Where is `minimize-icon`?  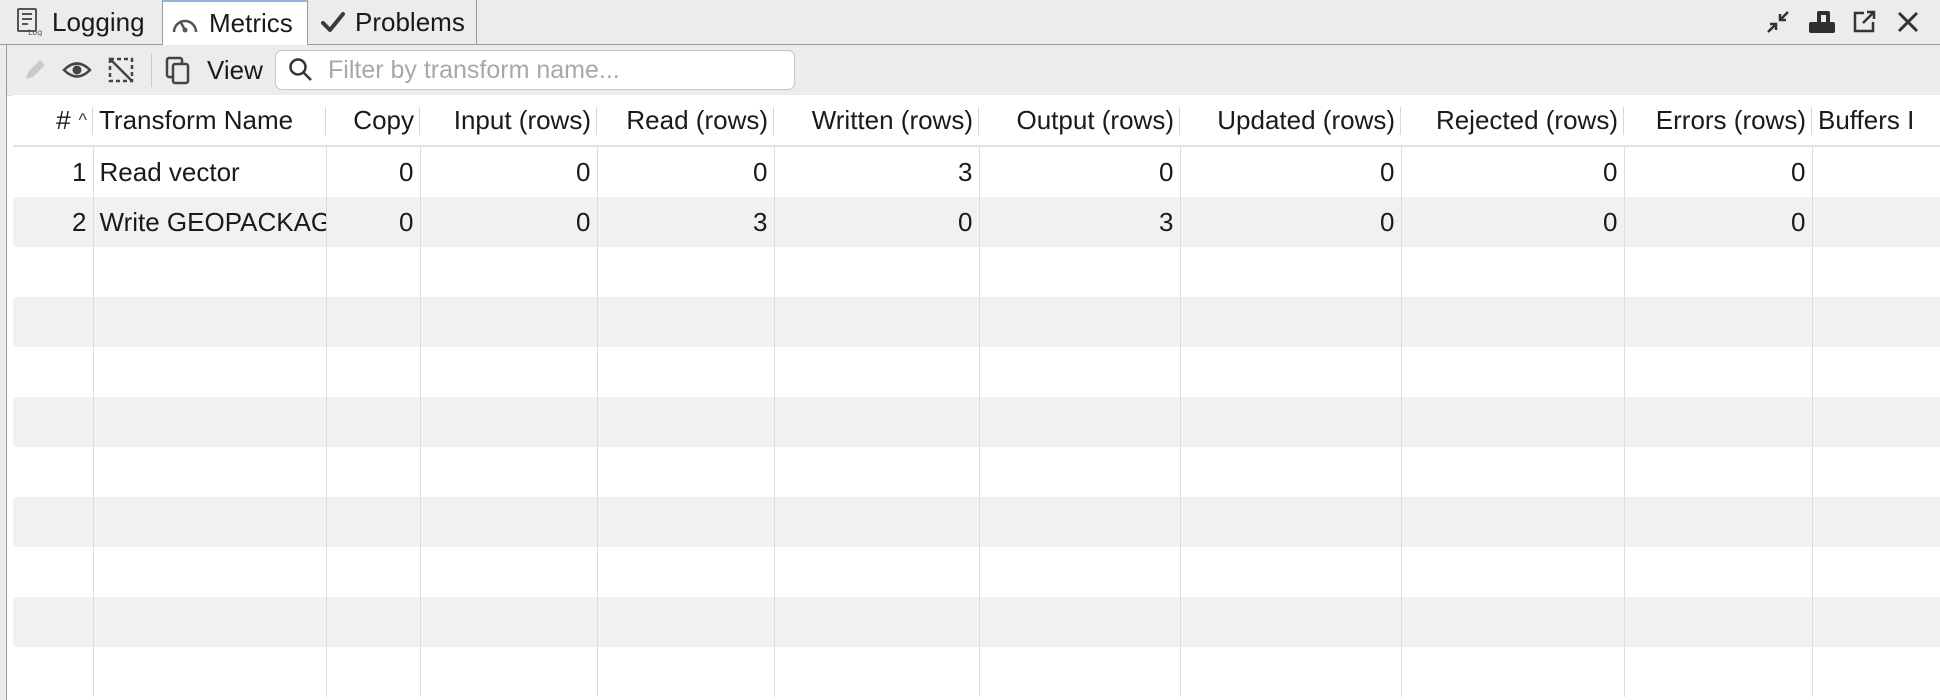
minimize-icon is located at coordinates (1778, 22).